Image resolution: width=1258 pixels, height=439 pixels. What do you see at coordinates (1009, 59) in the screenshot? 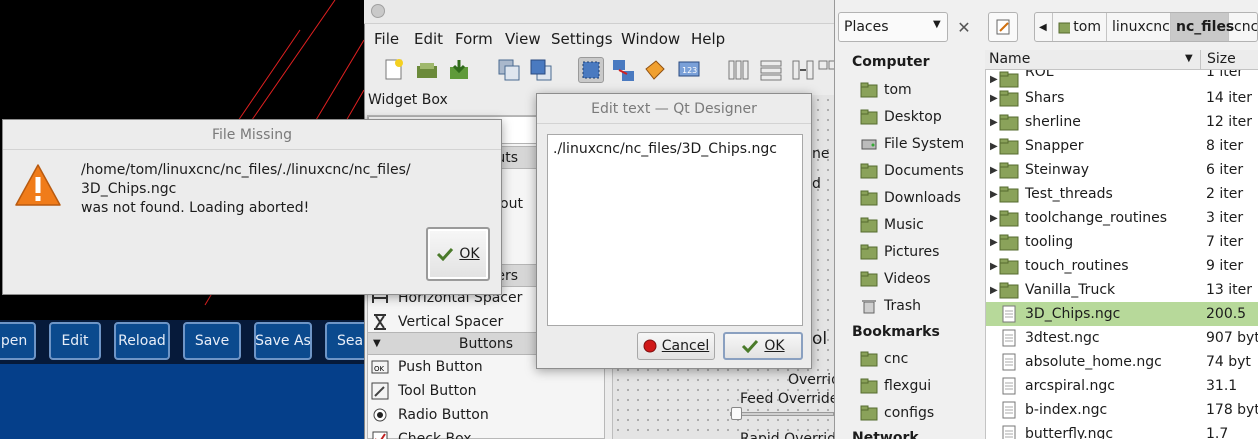
I see `column-name: Name` at bounding box center [1009, 59].